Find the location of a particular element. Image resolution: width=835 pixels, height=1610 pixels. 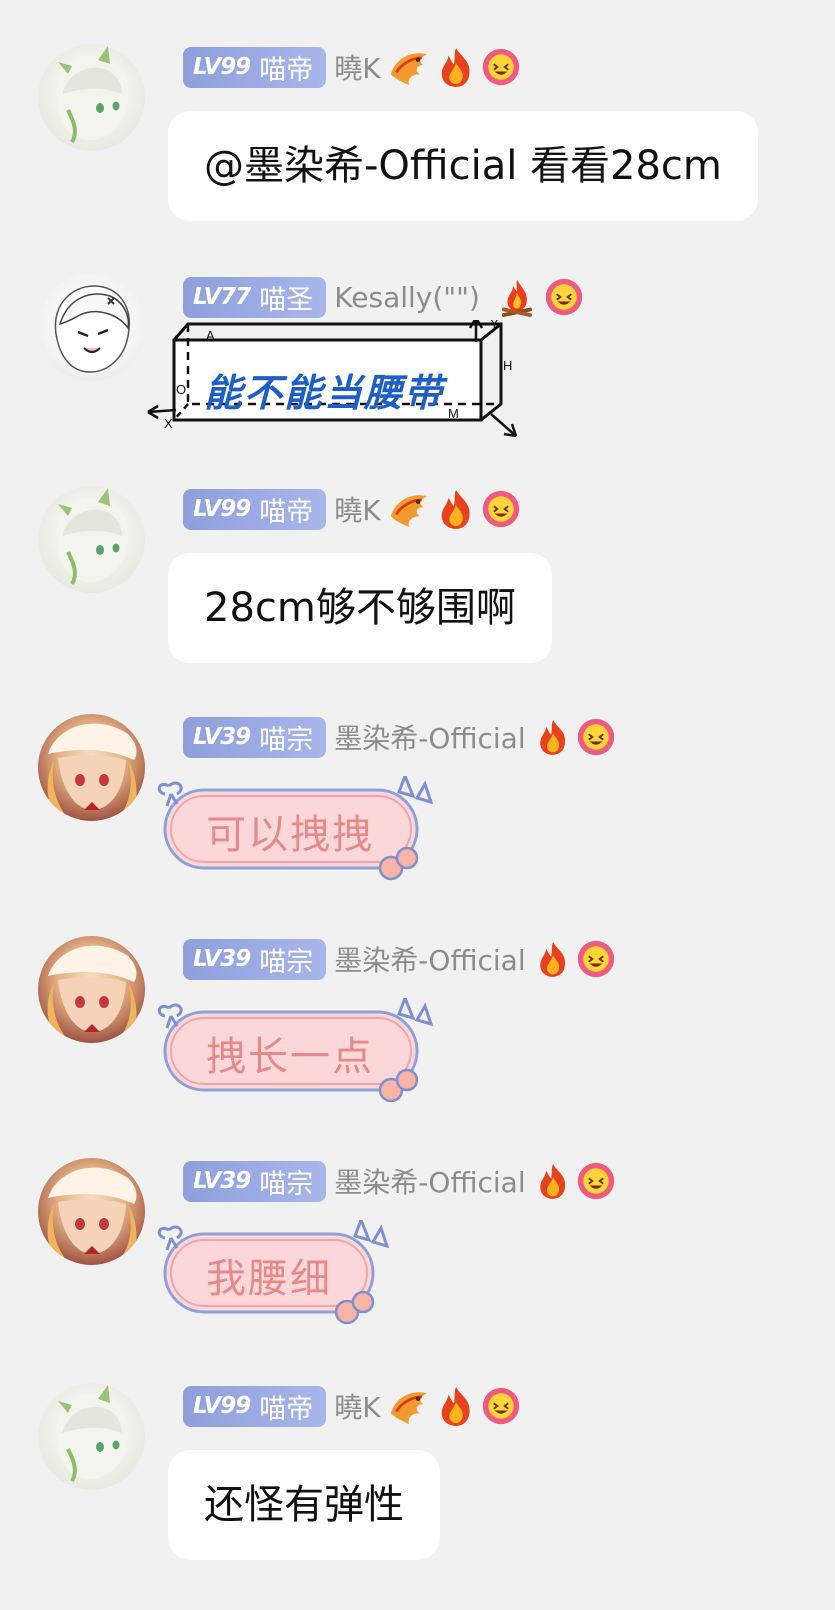

message-item: LV99 喵帝 曉K 28cm够不够围啊 is located at coordinates (417, 586).